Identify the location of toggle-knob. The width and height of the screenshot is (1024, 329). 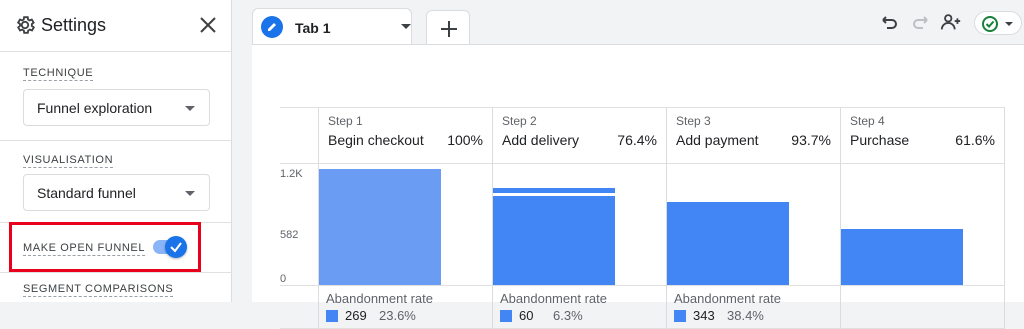
(176, 247).